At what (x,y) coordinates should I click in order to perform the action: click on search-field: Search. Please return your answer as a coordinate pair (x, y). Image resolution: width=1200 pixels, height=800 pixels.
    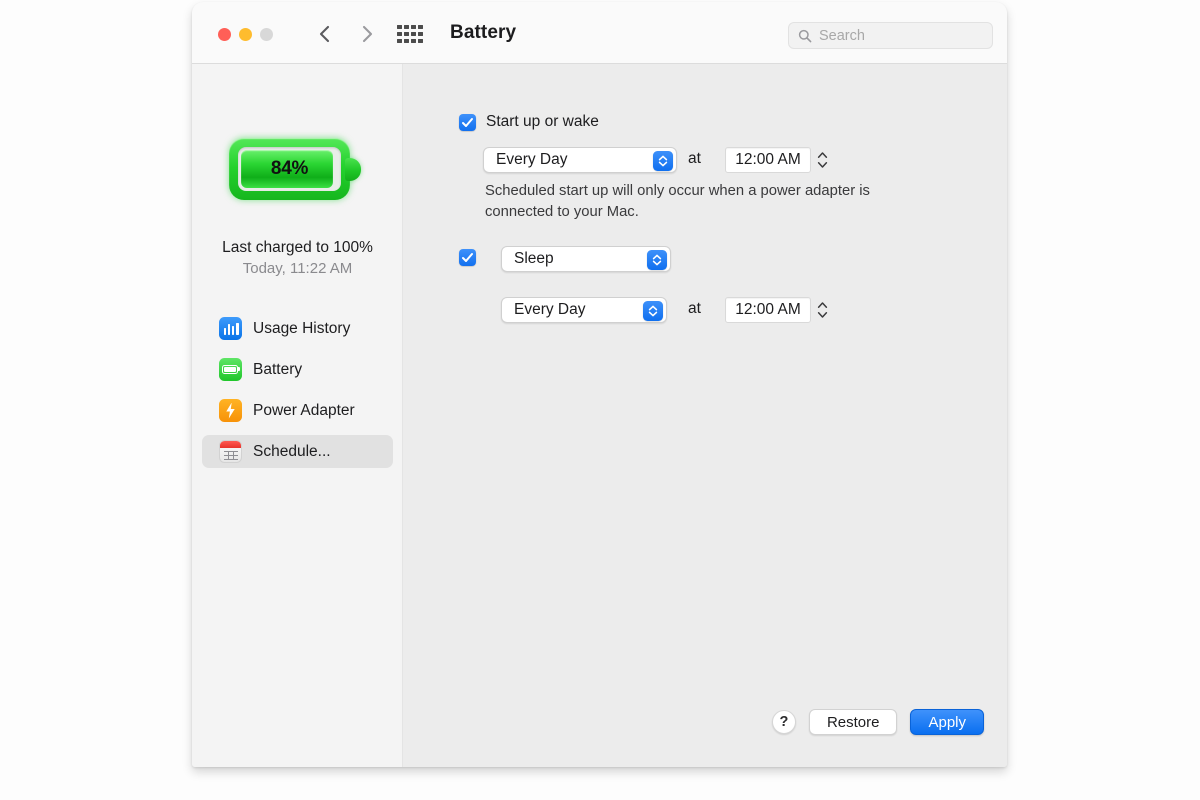
    Looking at the image, I should click on (890, 35).